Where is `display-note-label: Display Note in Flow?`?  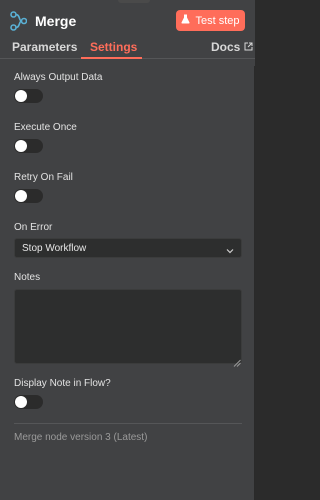
display-note-label: Display Note in Flow? is located at coordinates (62, 383).